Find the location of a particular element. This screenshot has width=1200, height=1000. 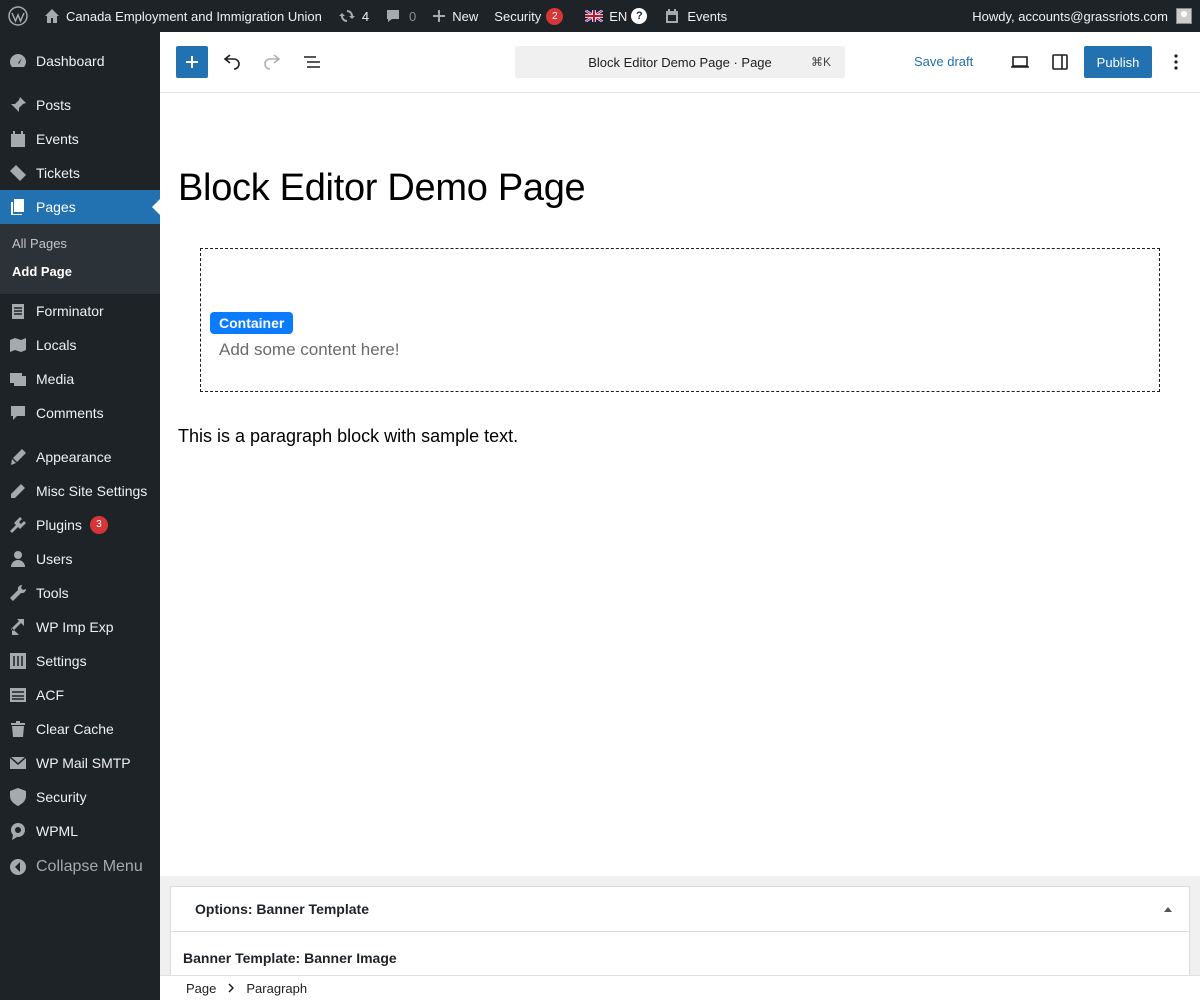

sidebar-item-label: Appearance is located at coordinates (74, 457).